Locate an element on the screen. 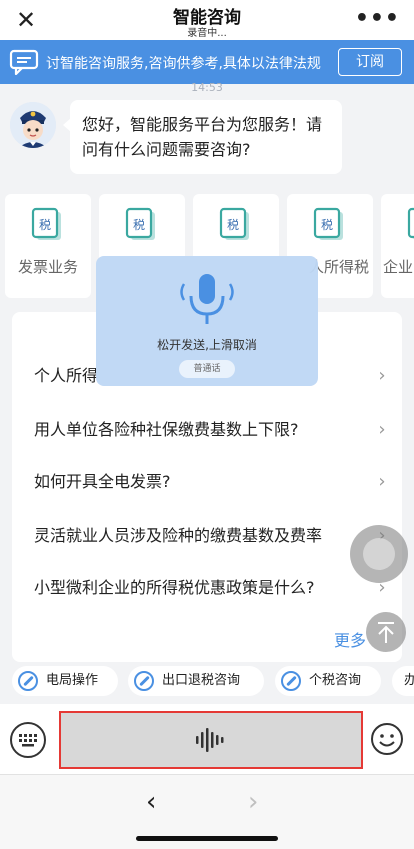 The width and height of the screenshot is (414, 849). arrow-up-icon is located at coordinates (386, 632).